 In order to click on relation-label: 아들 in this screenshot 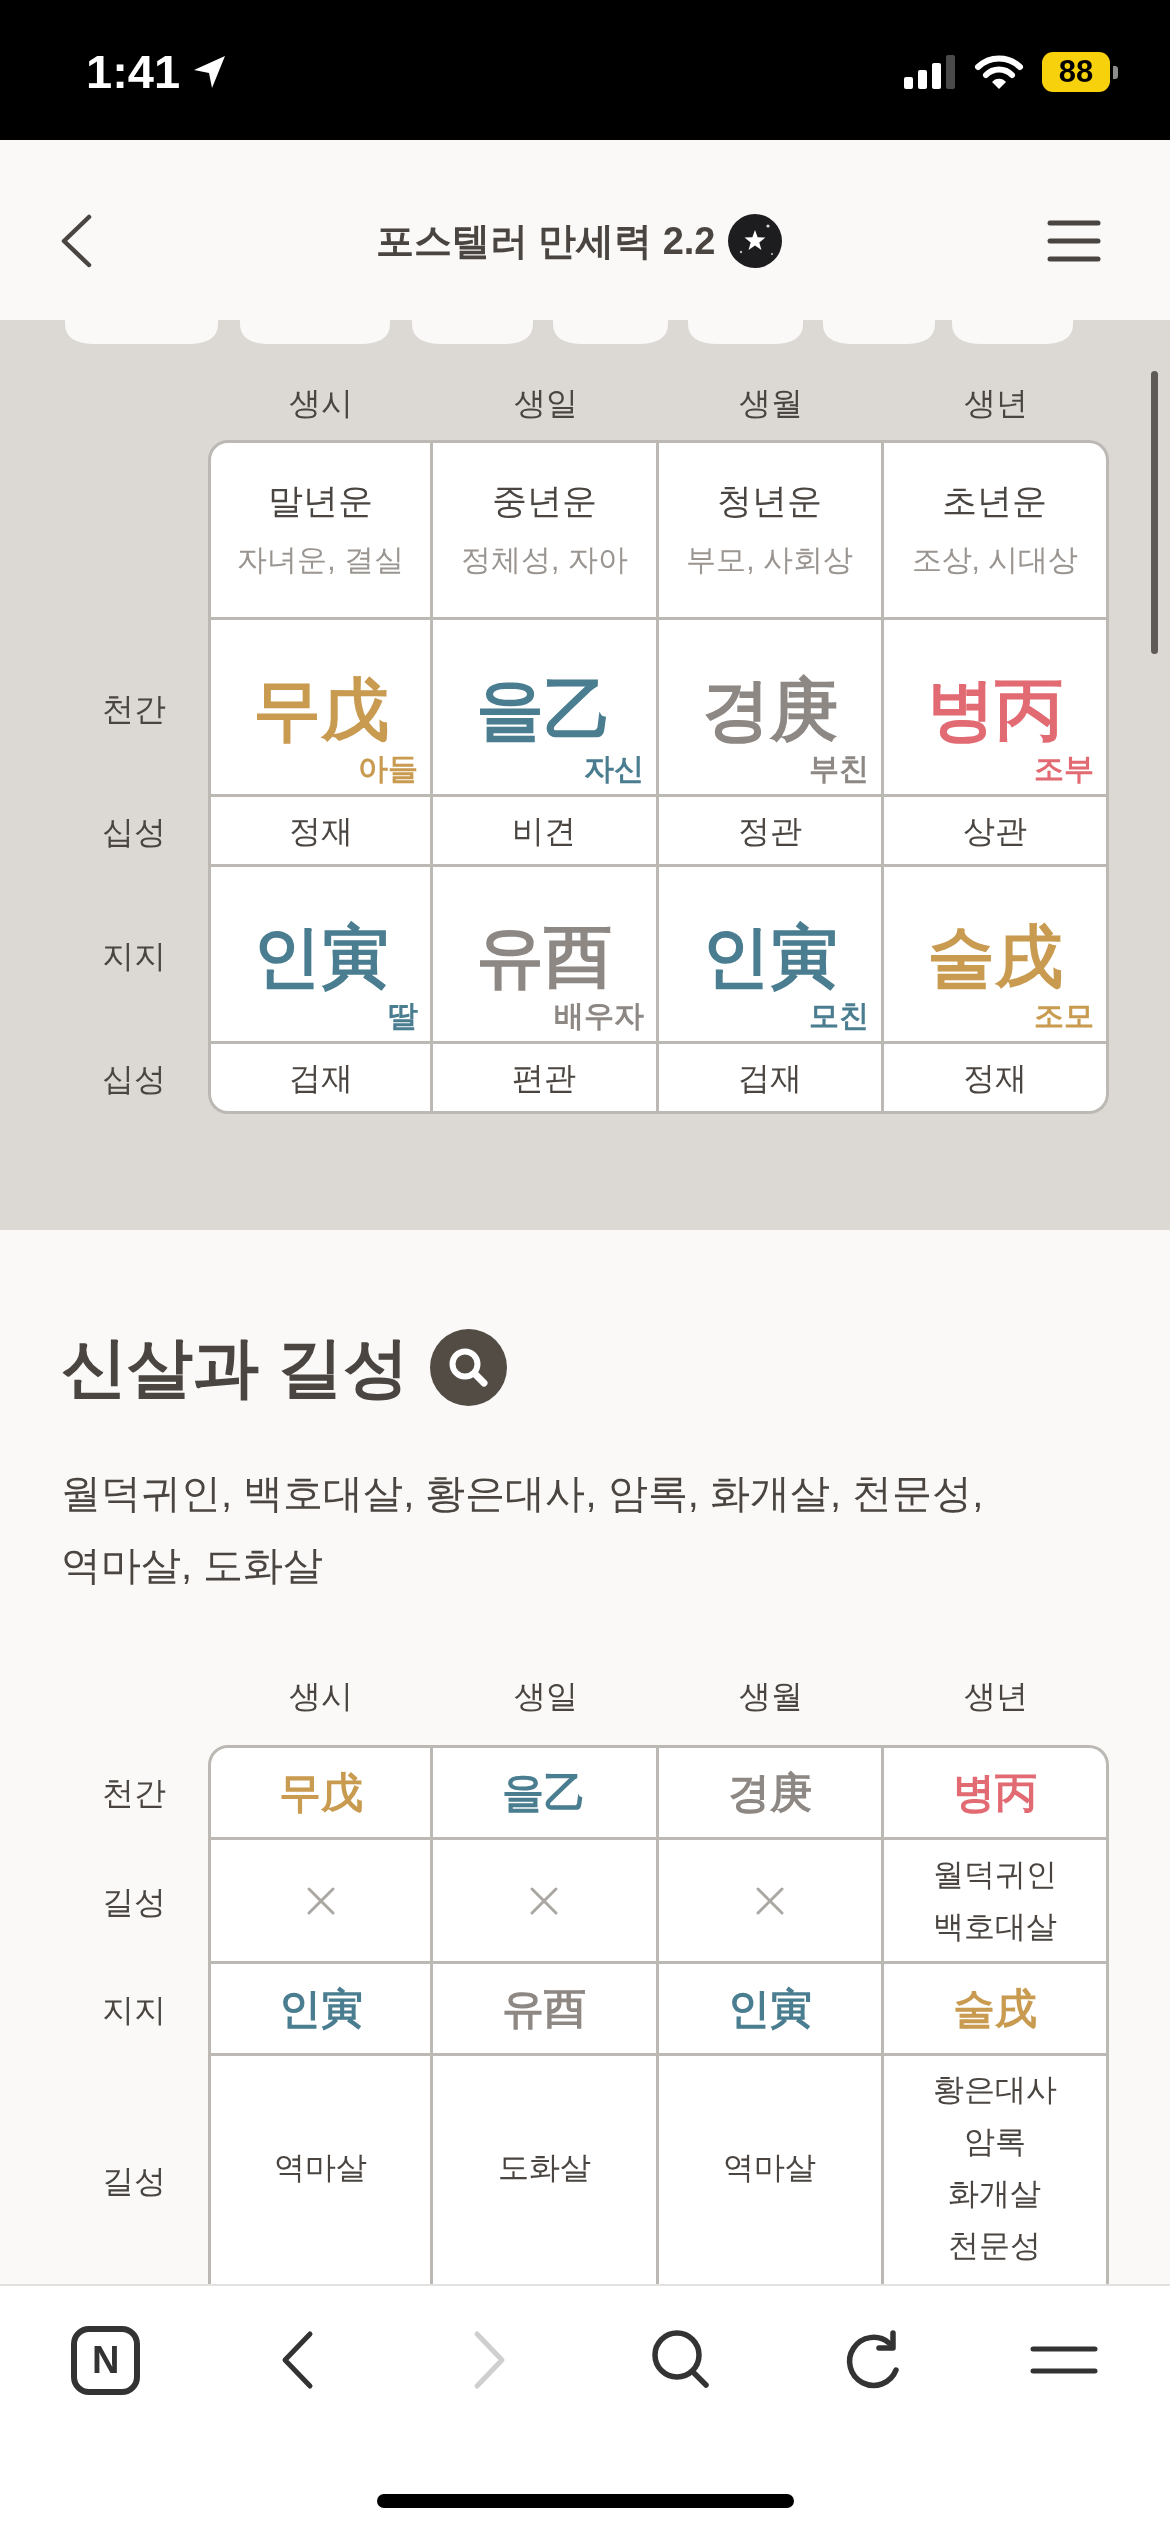, I will do `click(388, 769)`.